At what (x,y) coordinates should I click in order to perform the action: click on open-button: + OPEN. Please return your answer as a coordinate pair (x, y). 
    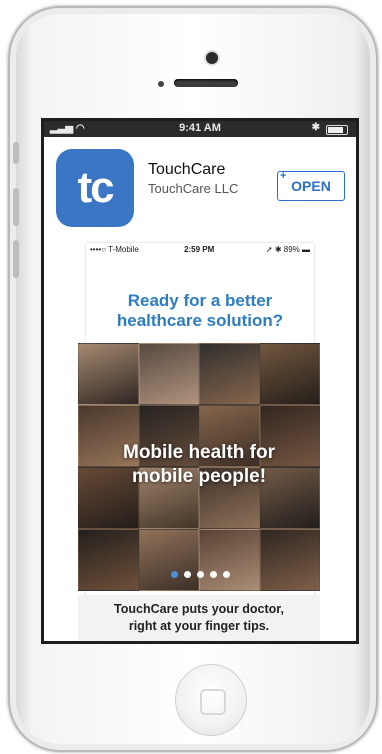
    Looking at the image, I should click on (311, 185).